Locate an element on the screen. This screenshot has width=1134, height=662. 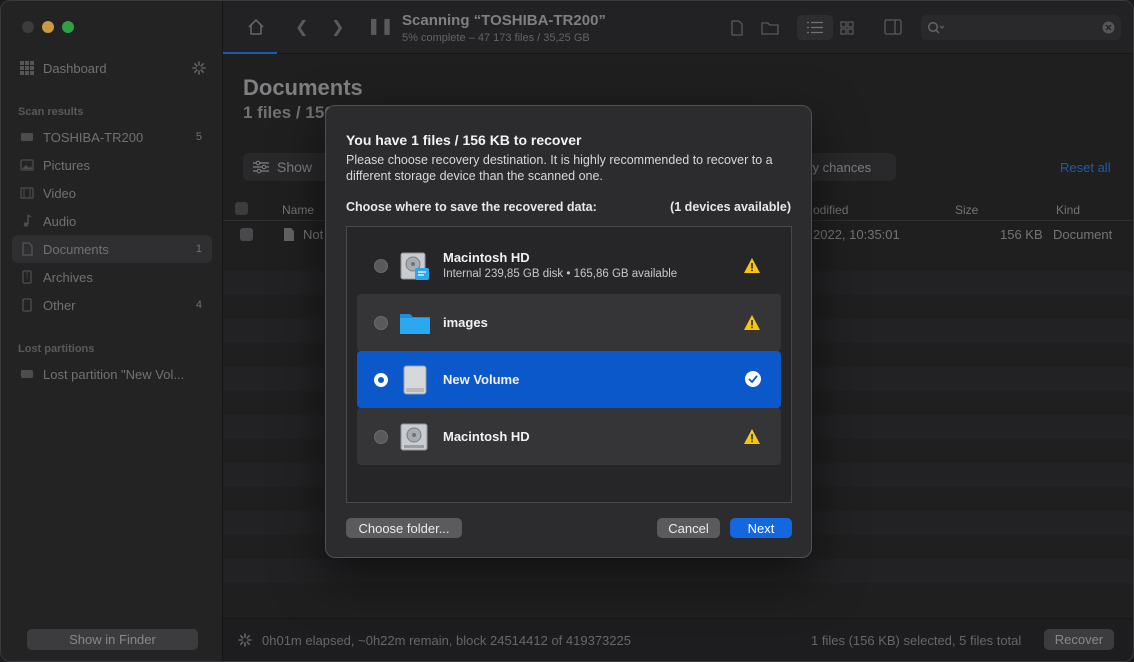
device-radio-selected is located at coordinates (381, 380).